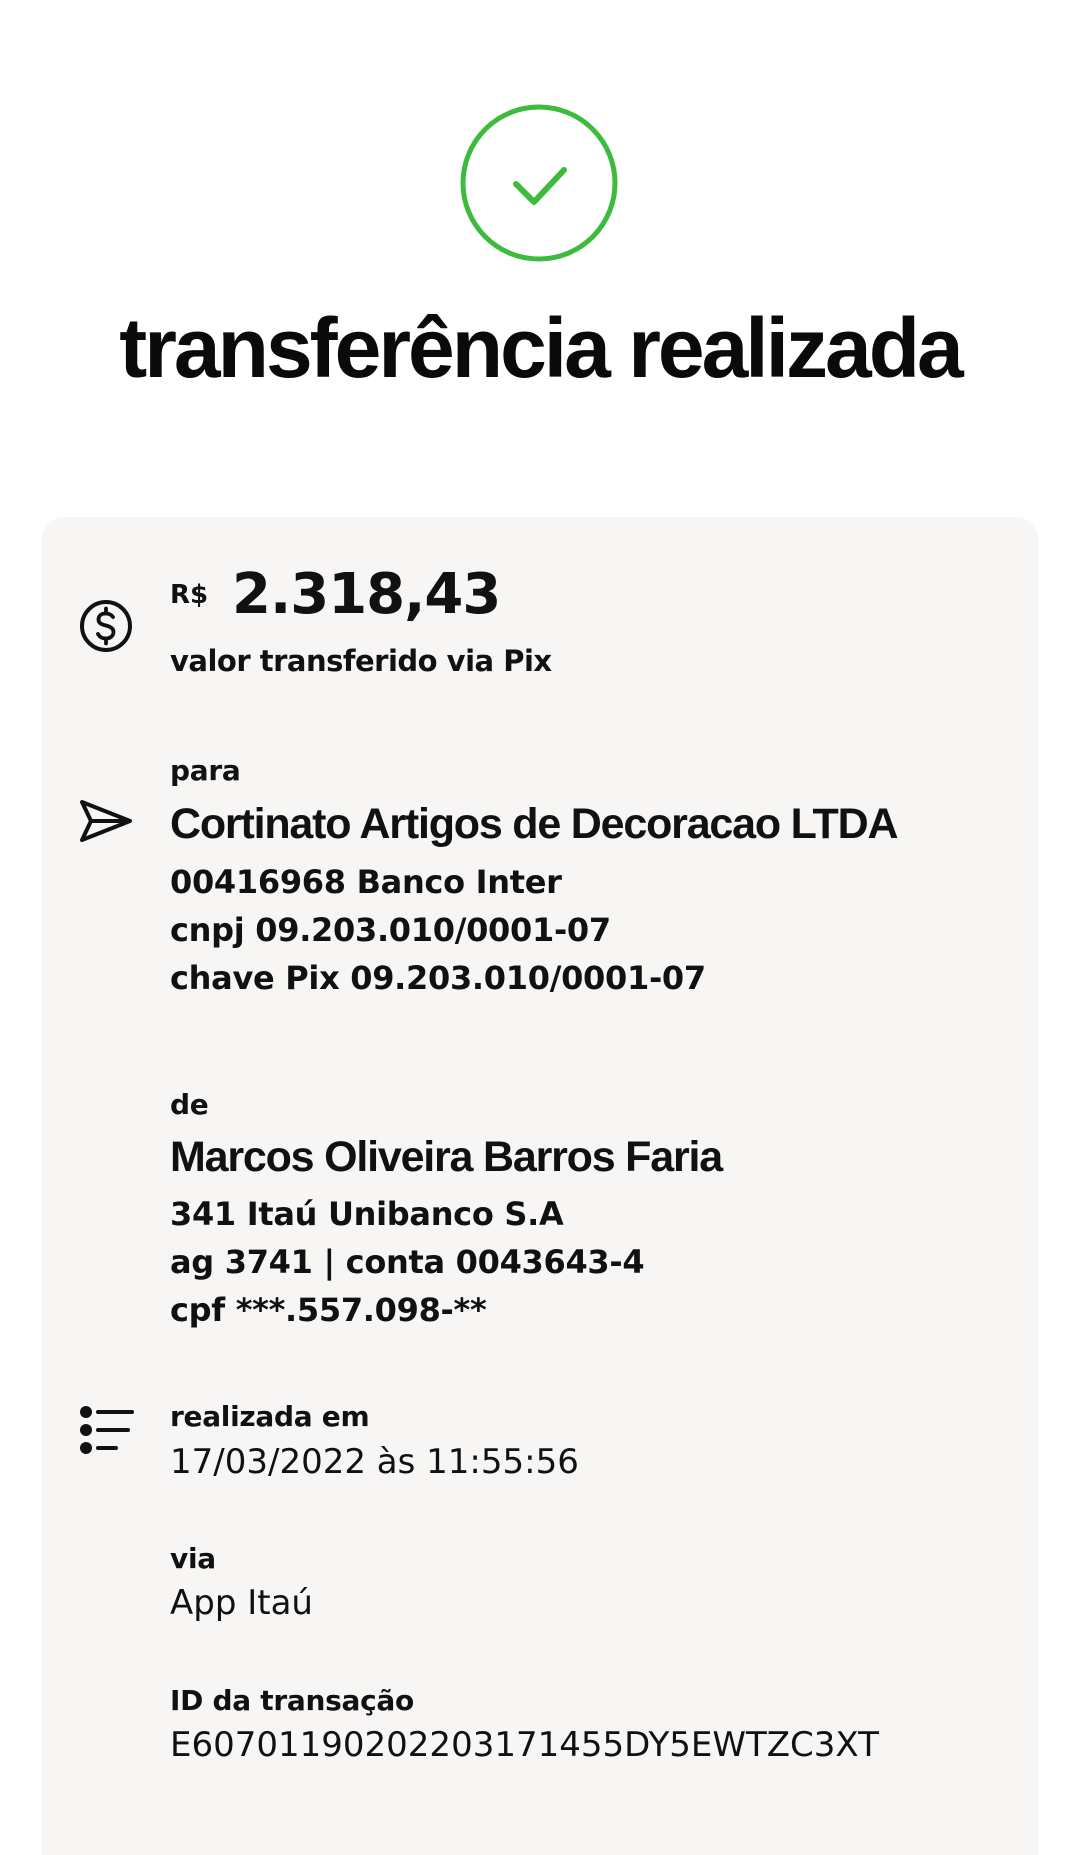  I want to click on amount-value: 2.318,43, so click(366, 594).